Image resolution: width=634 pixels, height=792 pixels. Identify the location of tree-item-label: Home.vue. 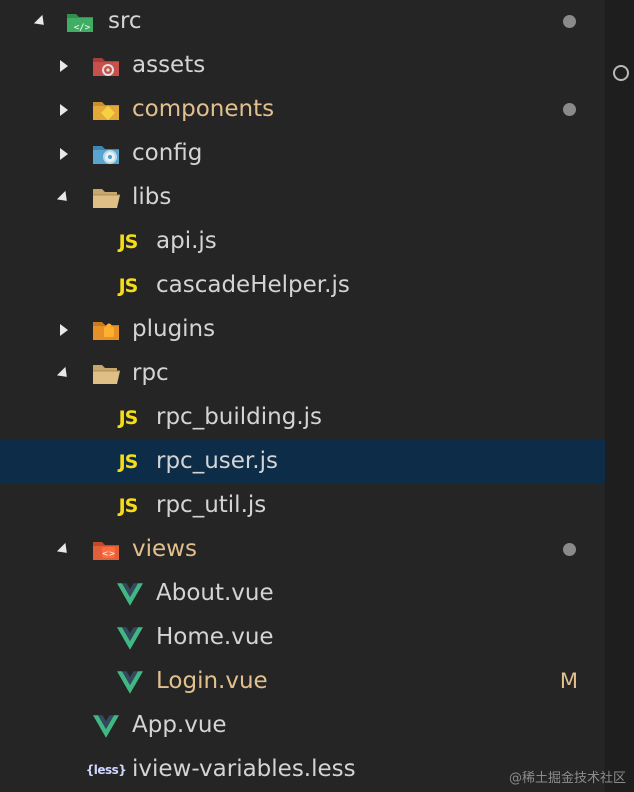
(215, 637).